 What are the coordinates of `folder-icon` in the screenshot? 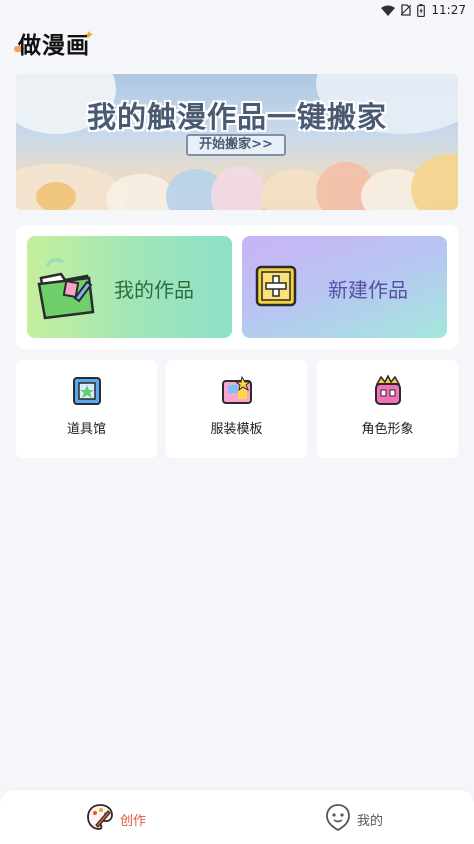 It's located at (67, 287).